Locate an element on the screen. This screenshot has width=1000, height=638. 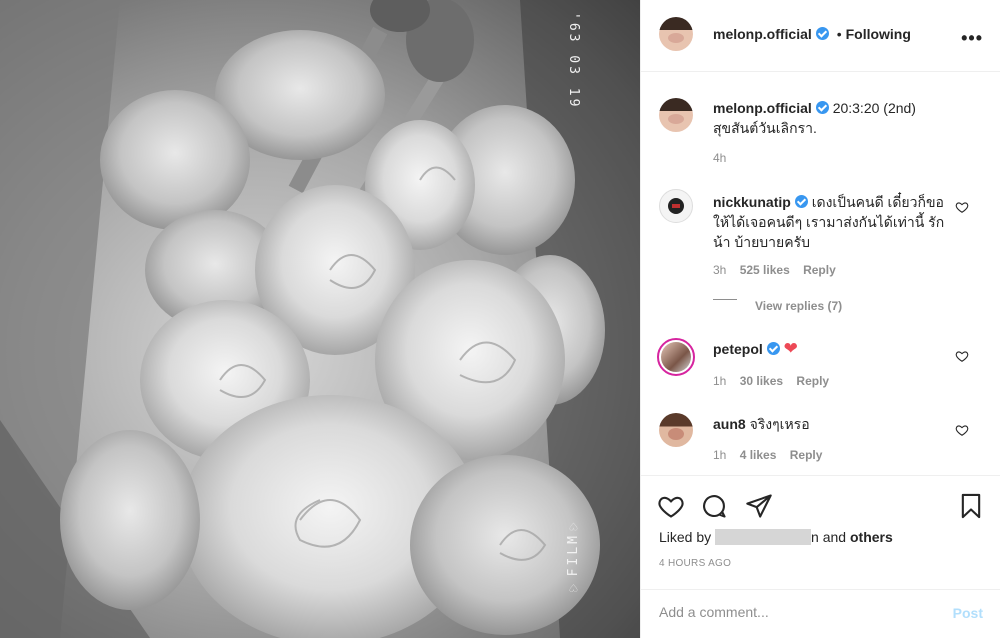
post-header: melonp.official • Following ••• is located at coordinates (820, 36).